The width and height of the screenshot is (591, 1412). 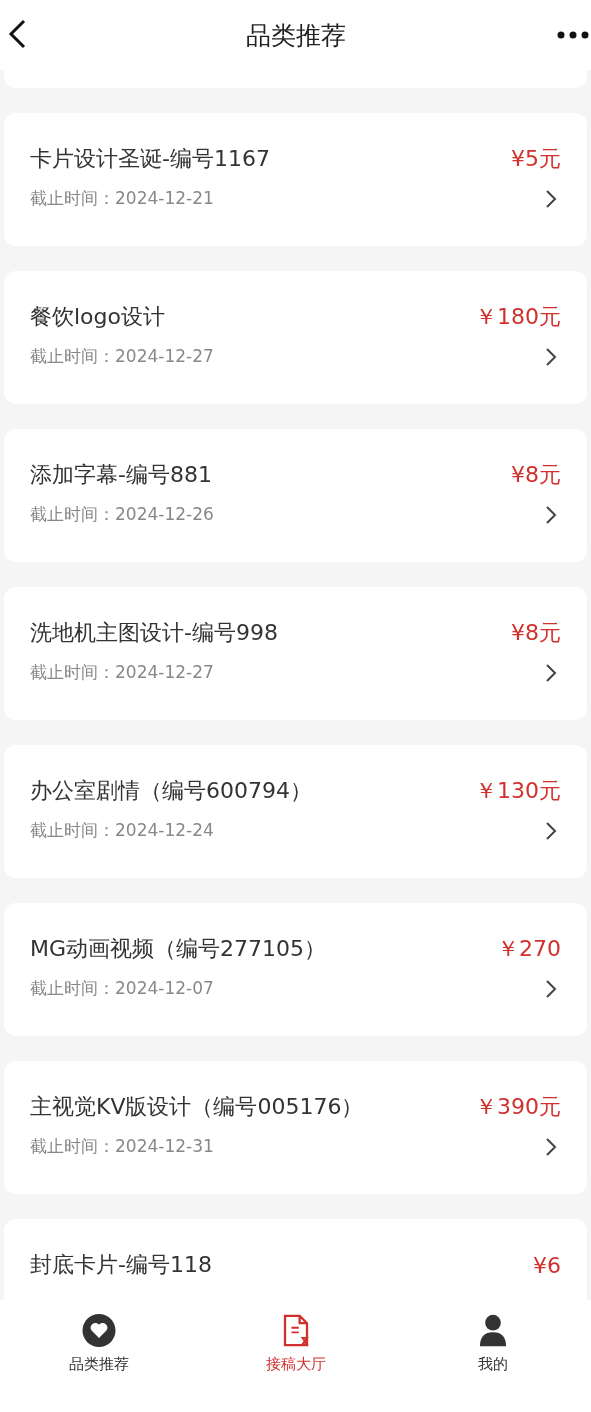 I want to click on task-title: 办公室剧情（编号600794）, so click(x=171, y=791).